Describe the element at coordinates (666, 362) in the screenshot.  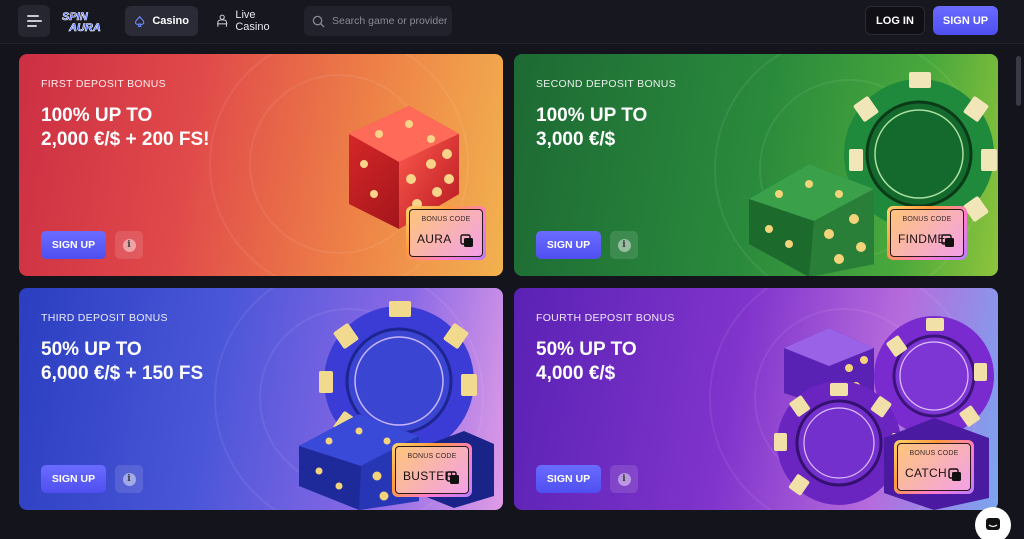
I see `bonus-title: 50% UP TO 4,000 €/$` at that location.